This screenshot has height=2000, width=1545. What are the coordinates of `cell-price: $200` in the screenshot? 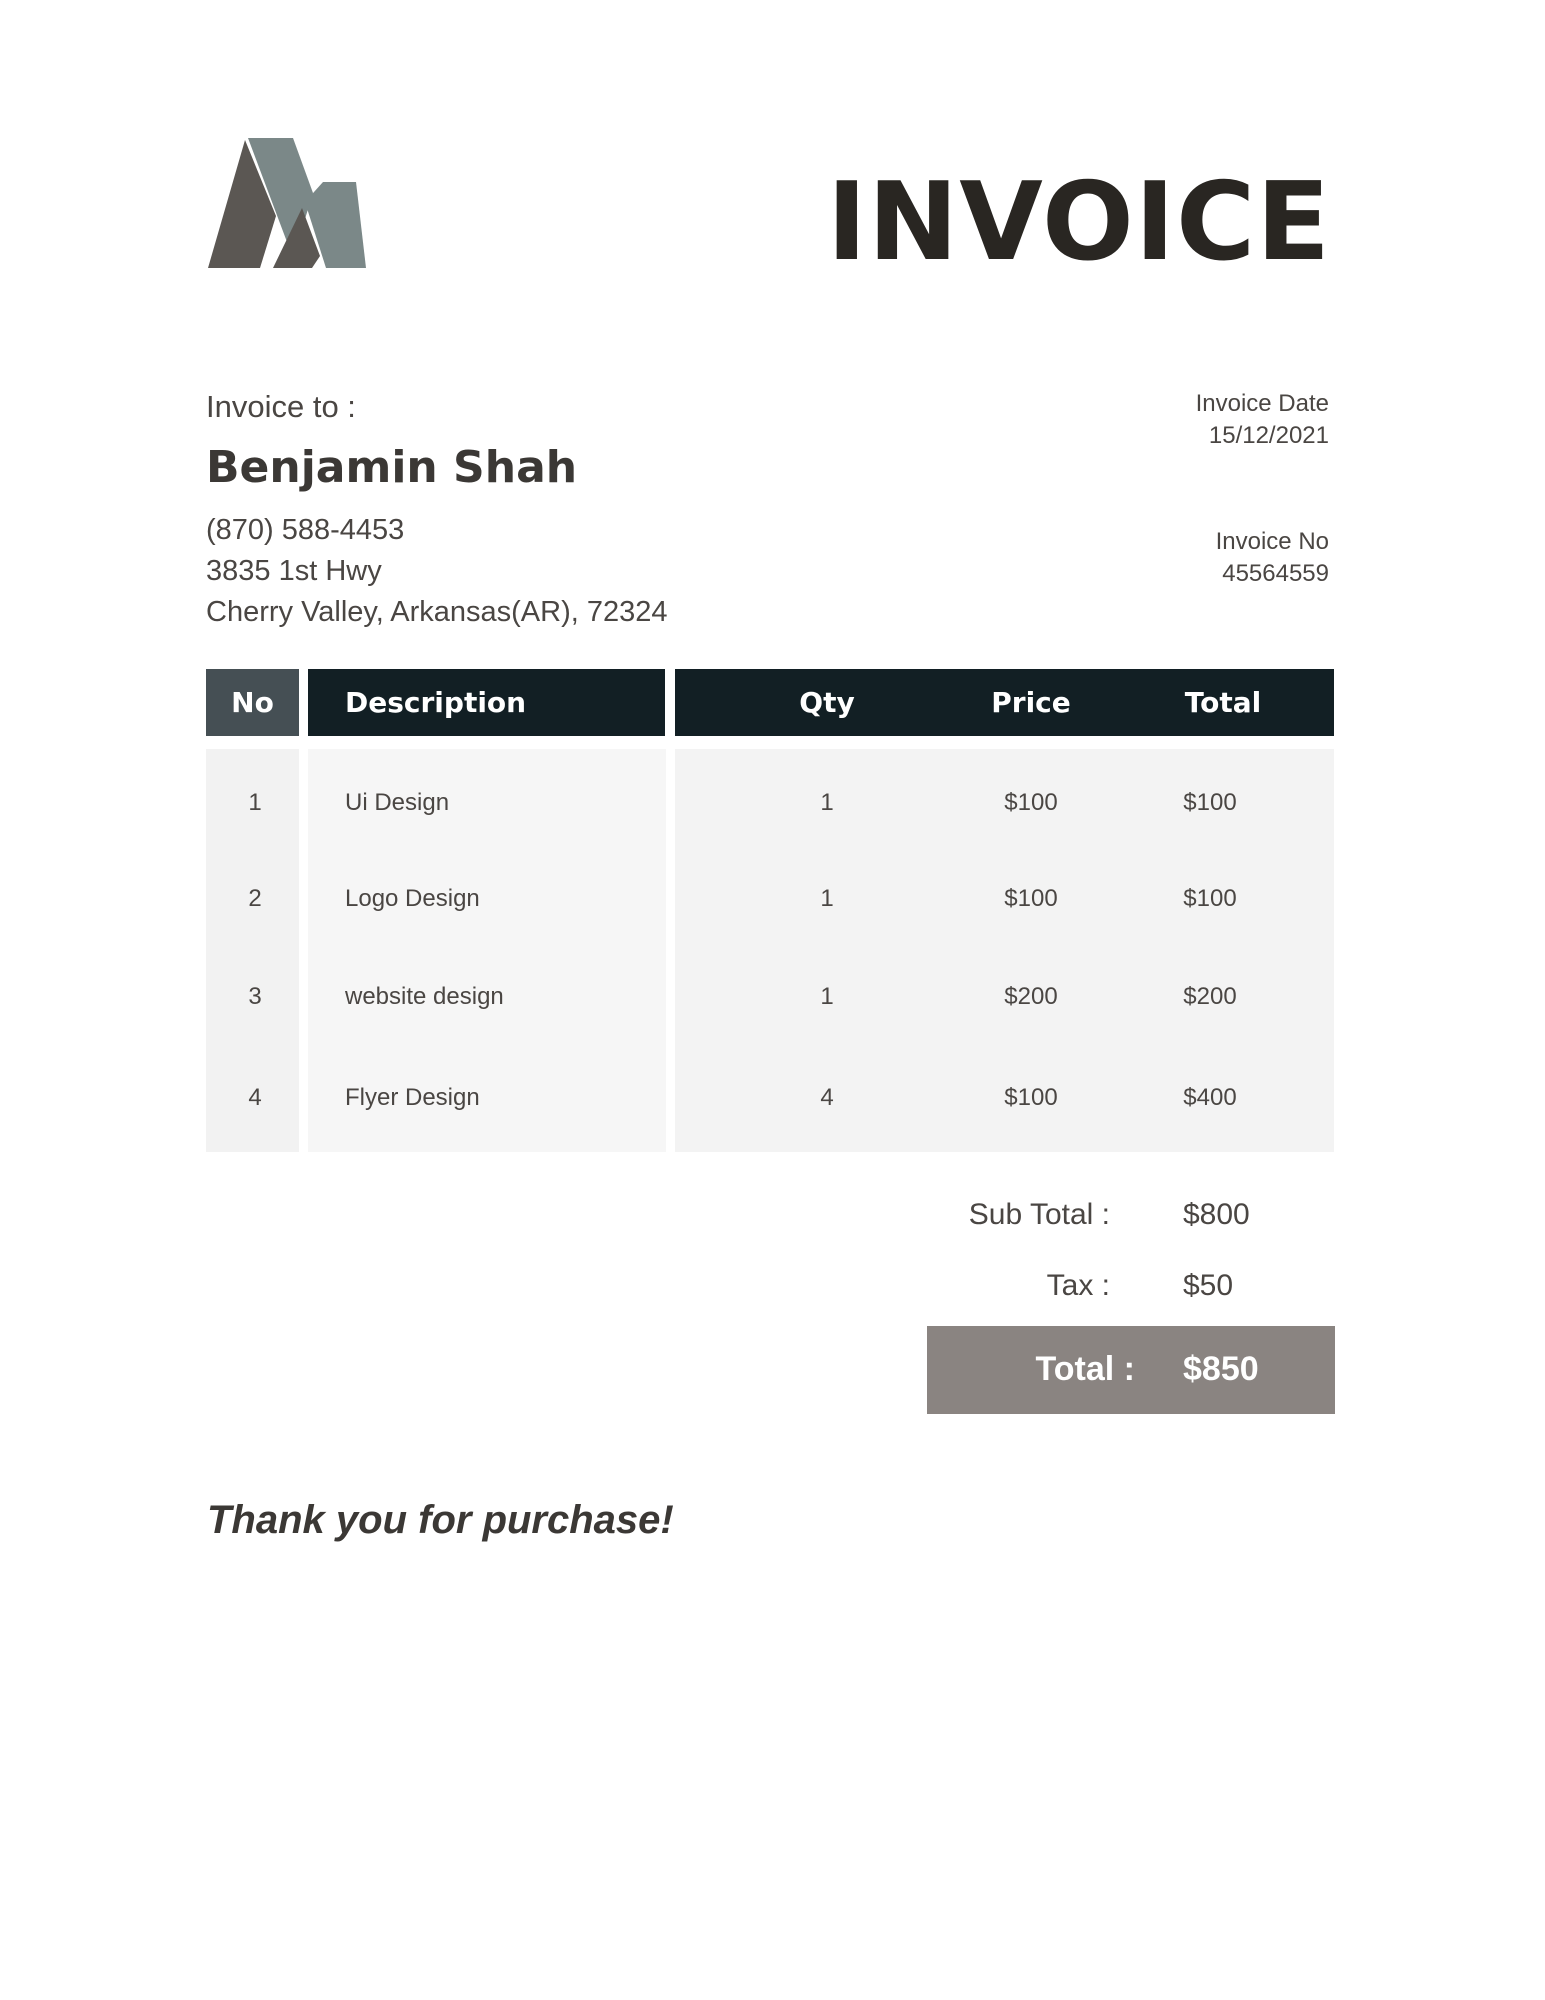 It's located at (1031, 996).